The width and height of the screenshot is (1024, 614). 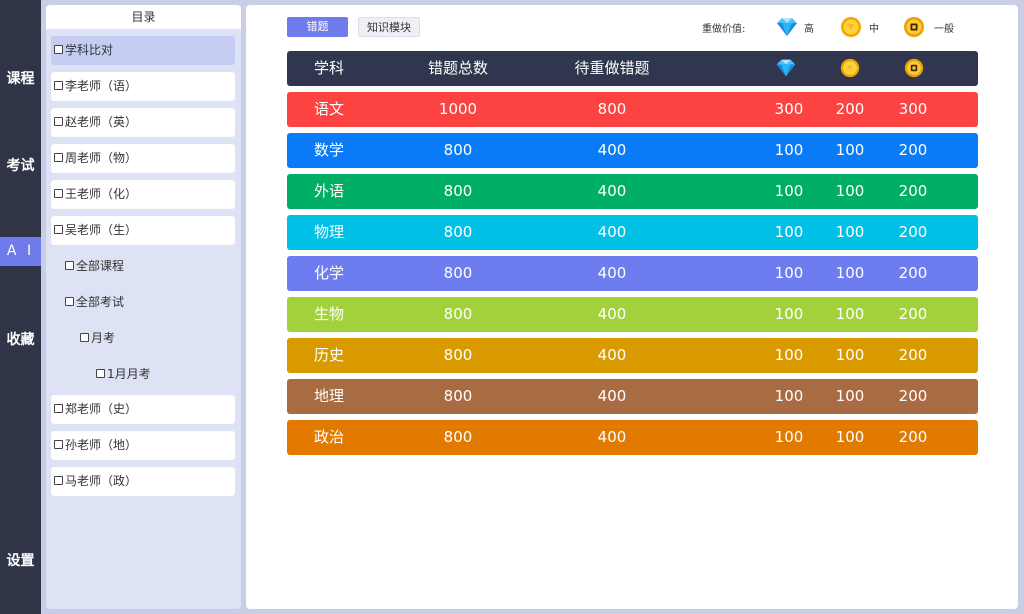 What do you see at coordinates (913, 109) in the screenshot?
I see `cell-low: 300` at bounding box center [913, 109].